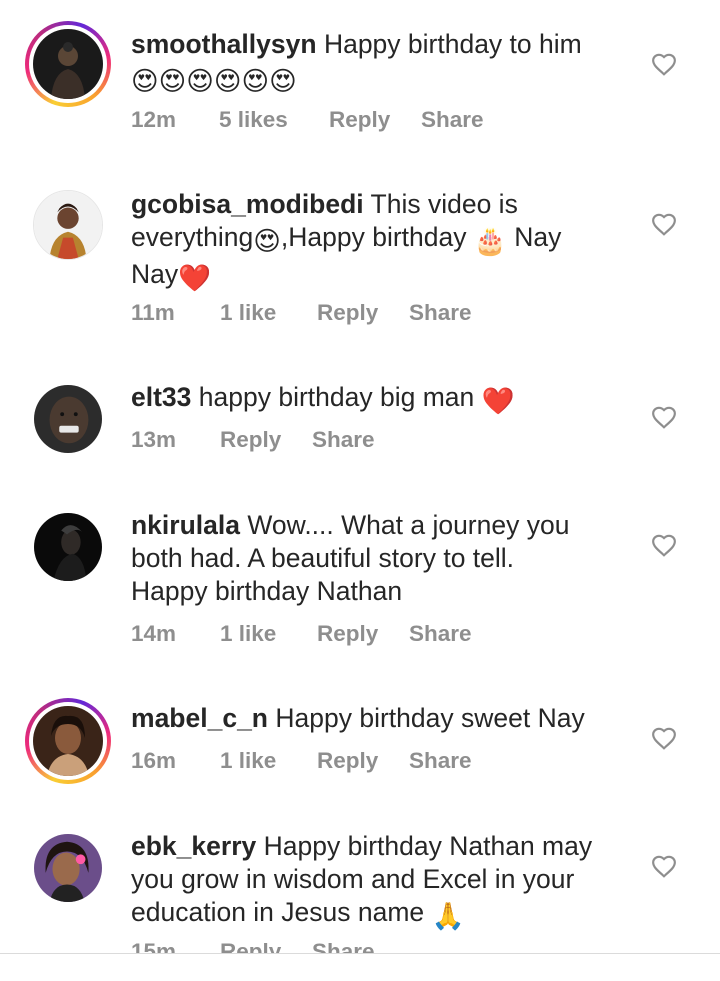 The height and width of the screenshot is (981, 720). I want to click on comment-timestamp: 11m, so click(153, 312).